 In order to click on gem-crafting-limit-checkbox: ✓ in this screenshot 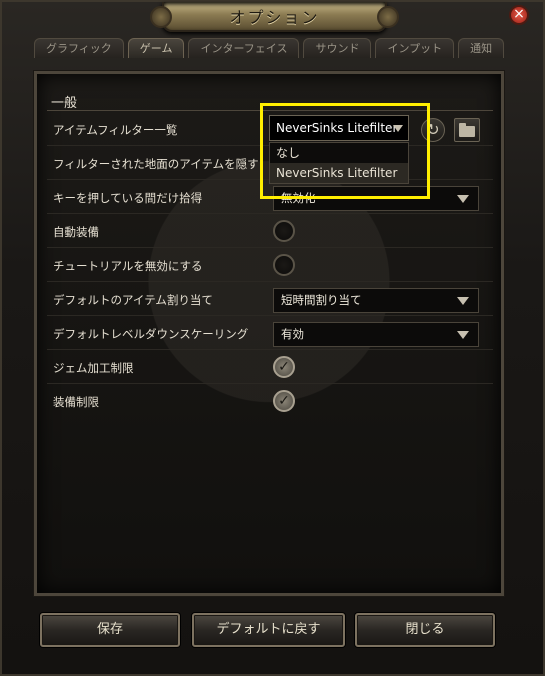, I will do `click(284, 367)`.